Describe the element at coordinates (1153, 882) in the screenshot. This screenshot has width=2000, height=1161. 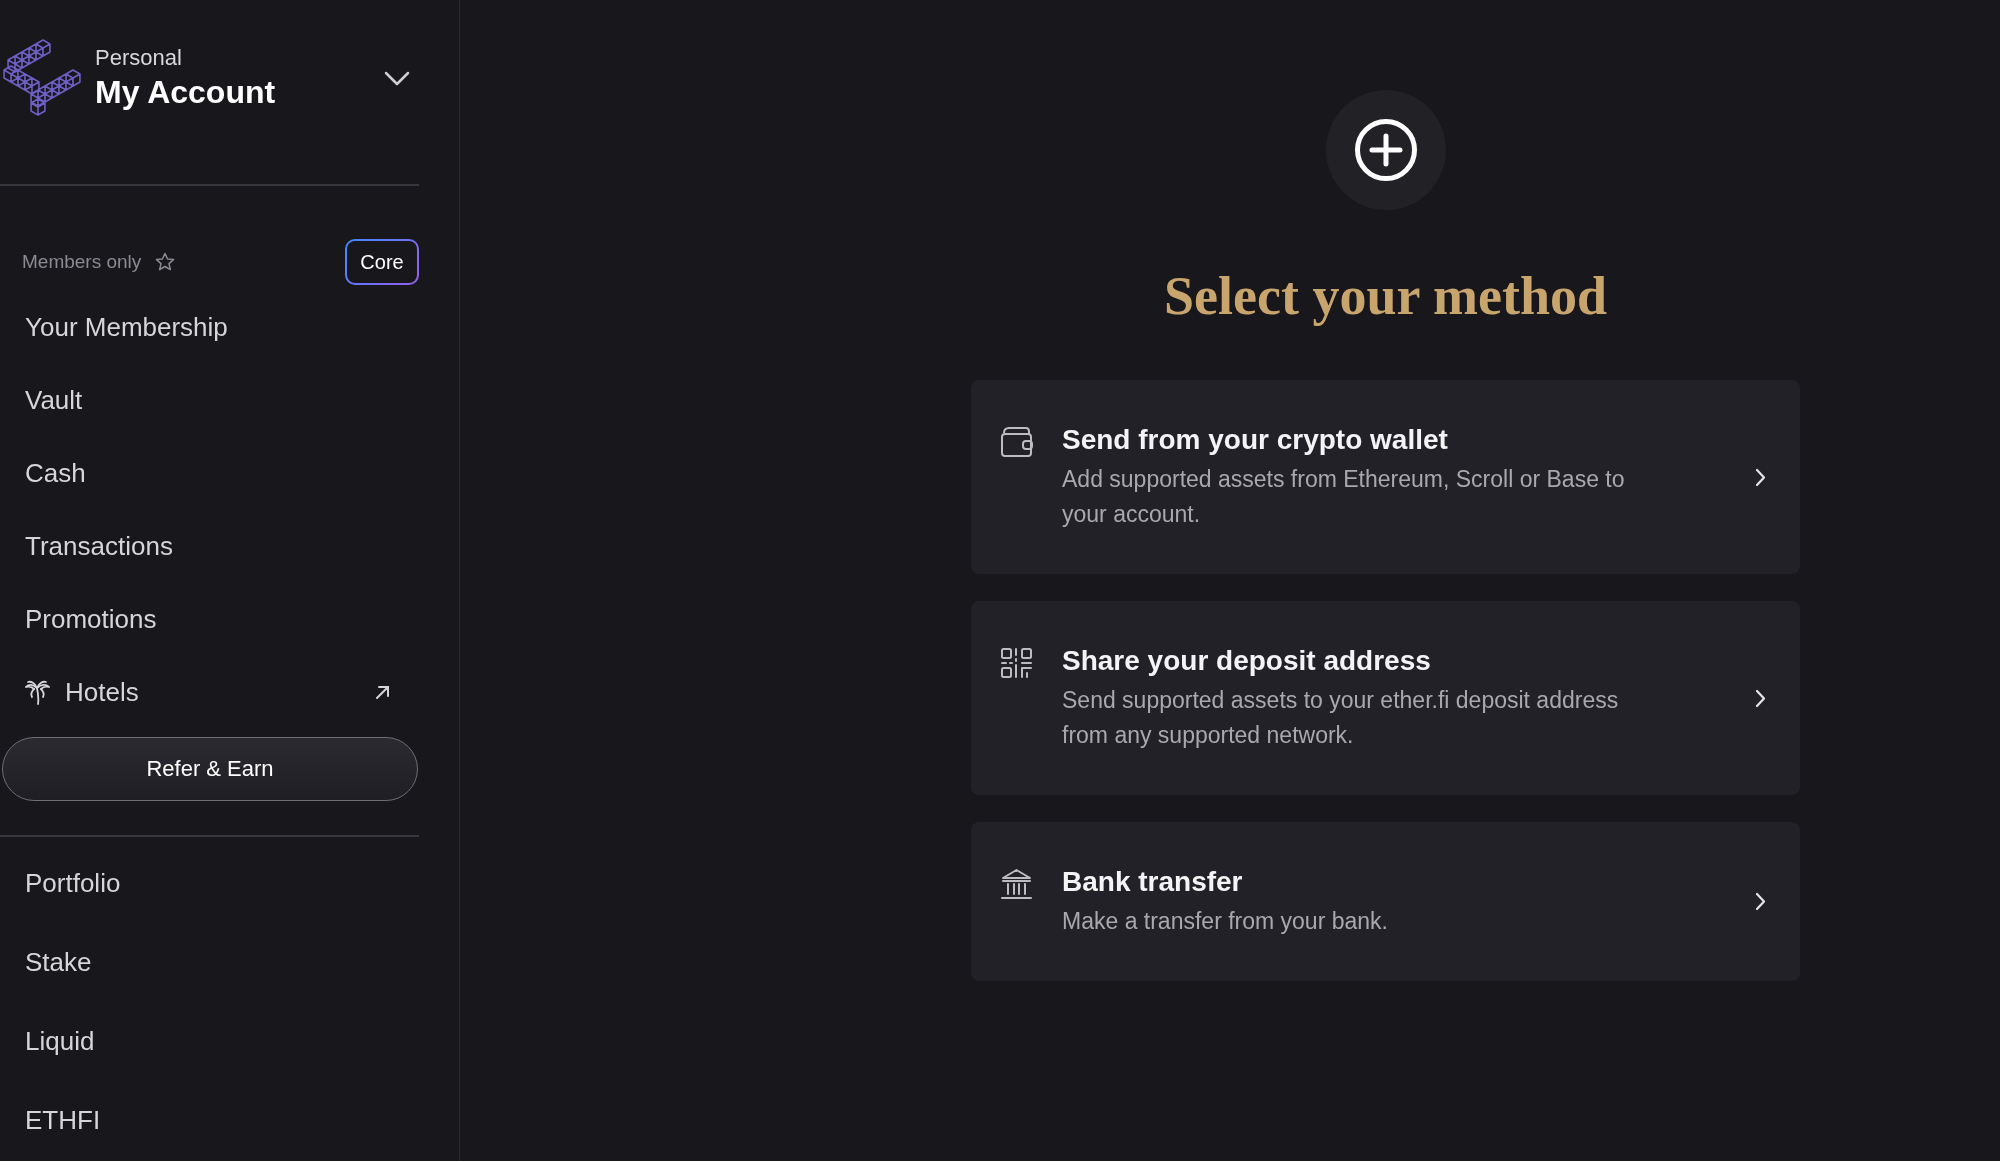
I see `method-title: Bank transfer` at that location.